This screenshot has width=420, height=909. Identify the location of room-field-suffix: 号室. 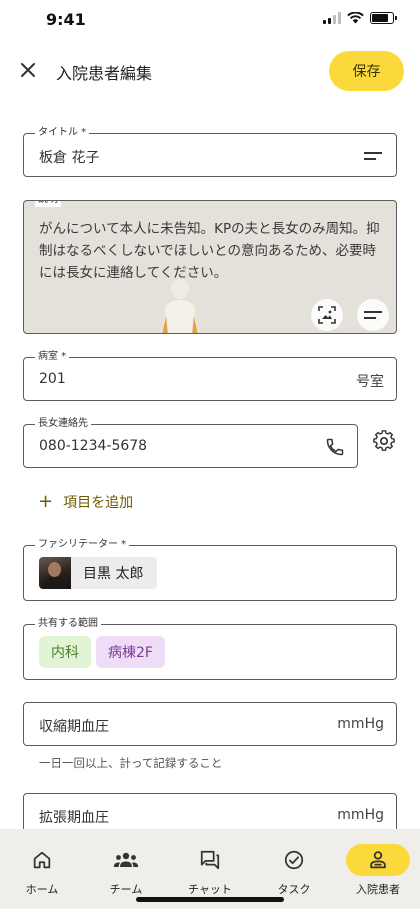
(370, 382).